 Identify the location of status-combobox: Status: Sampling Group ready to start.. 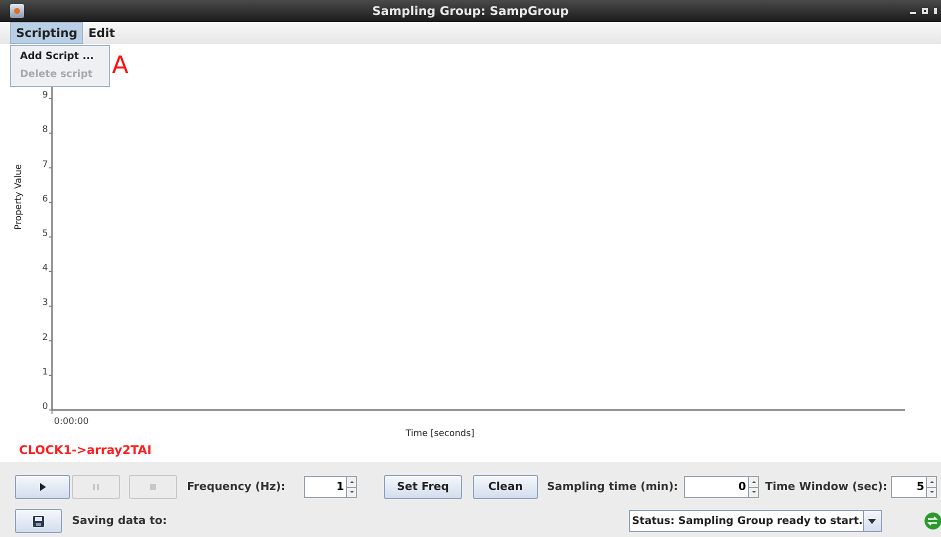
(755, 521).